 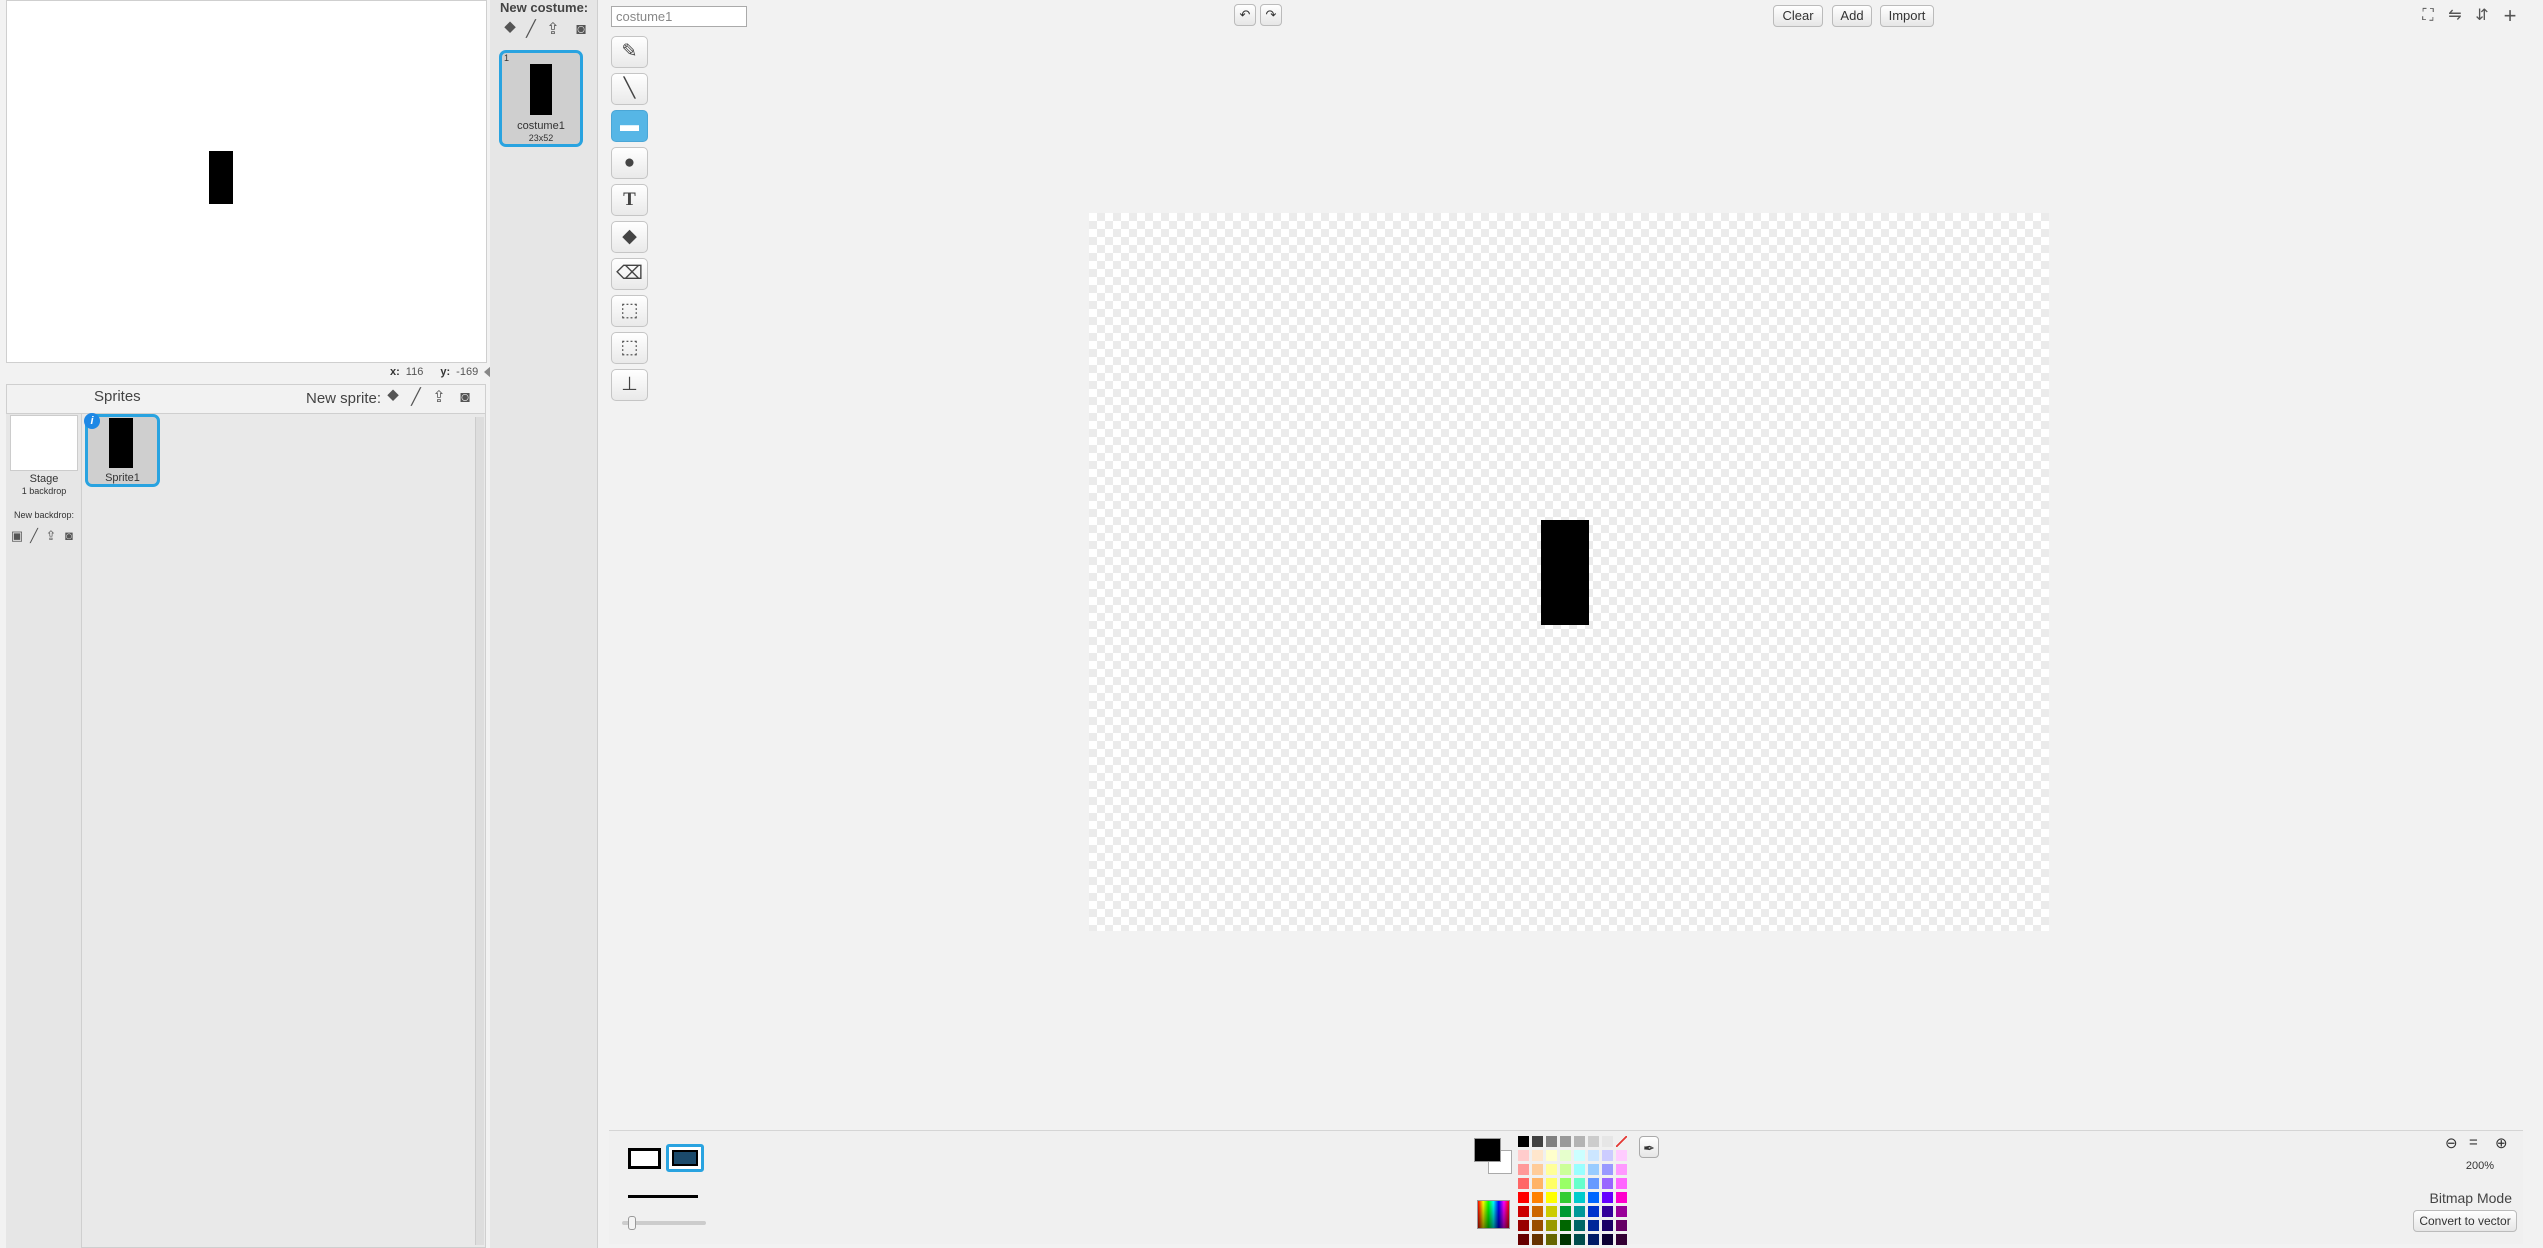 What do you see at coordinates (629, 89) in the screenshot?
I see `tool-line: ╲` at bounding box center [629, 89].